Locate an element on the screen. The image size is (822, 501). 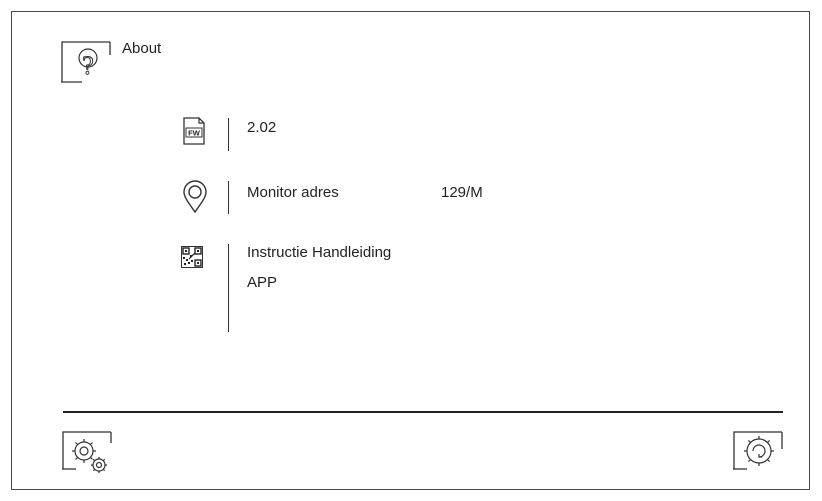
refresh-settings-button is located at coordinates (759, 453).